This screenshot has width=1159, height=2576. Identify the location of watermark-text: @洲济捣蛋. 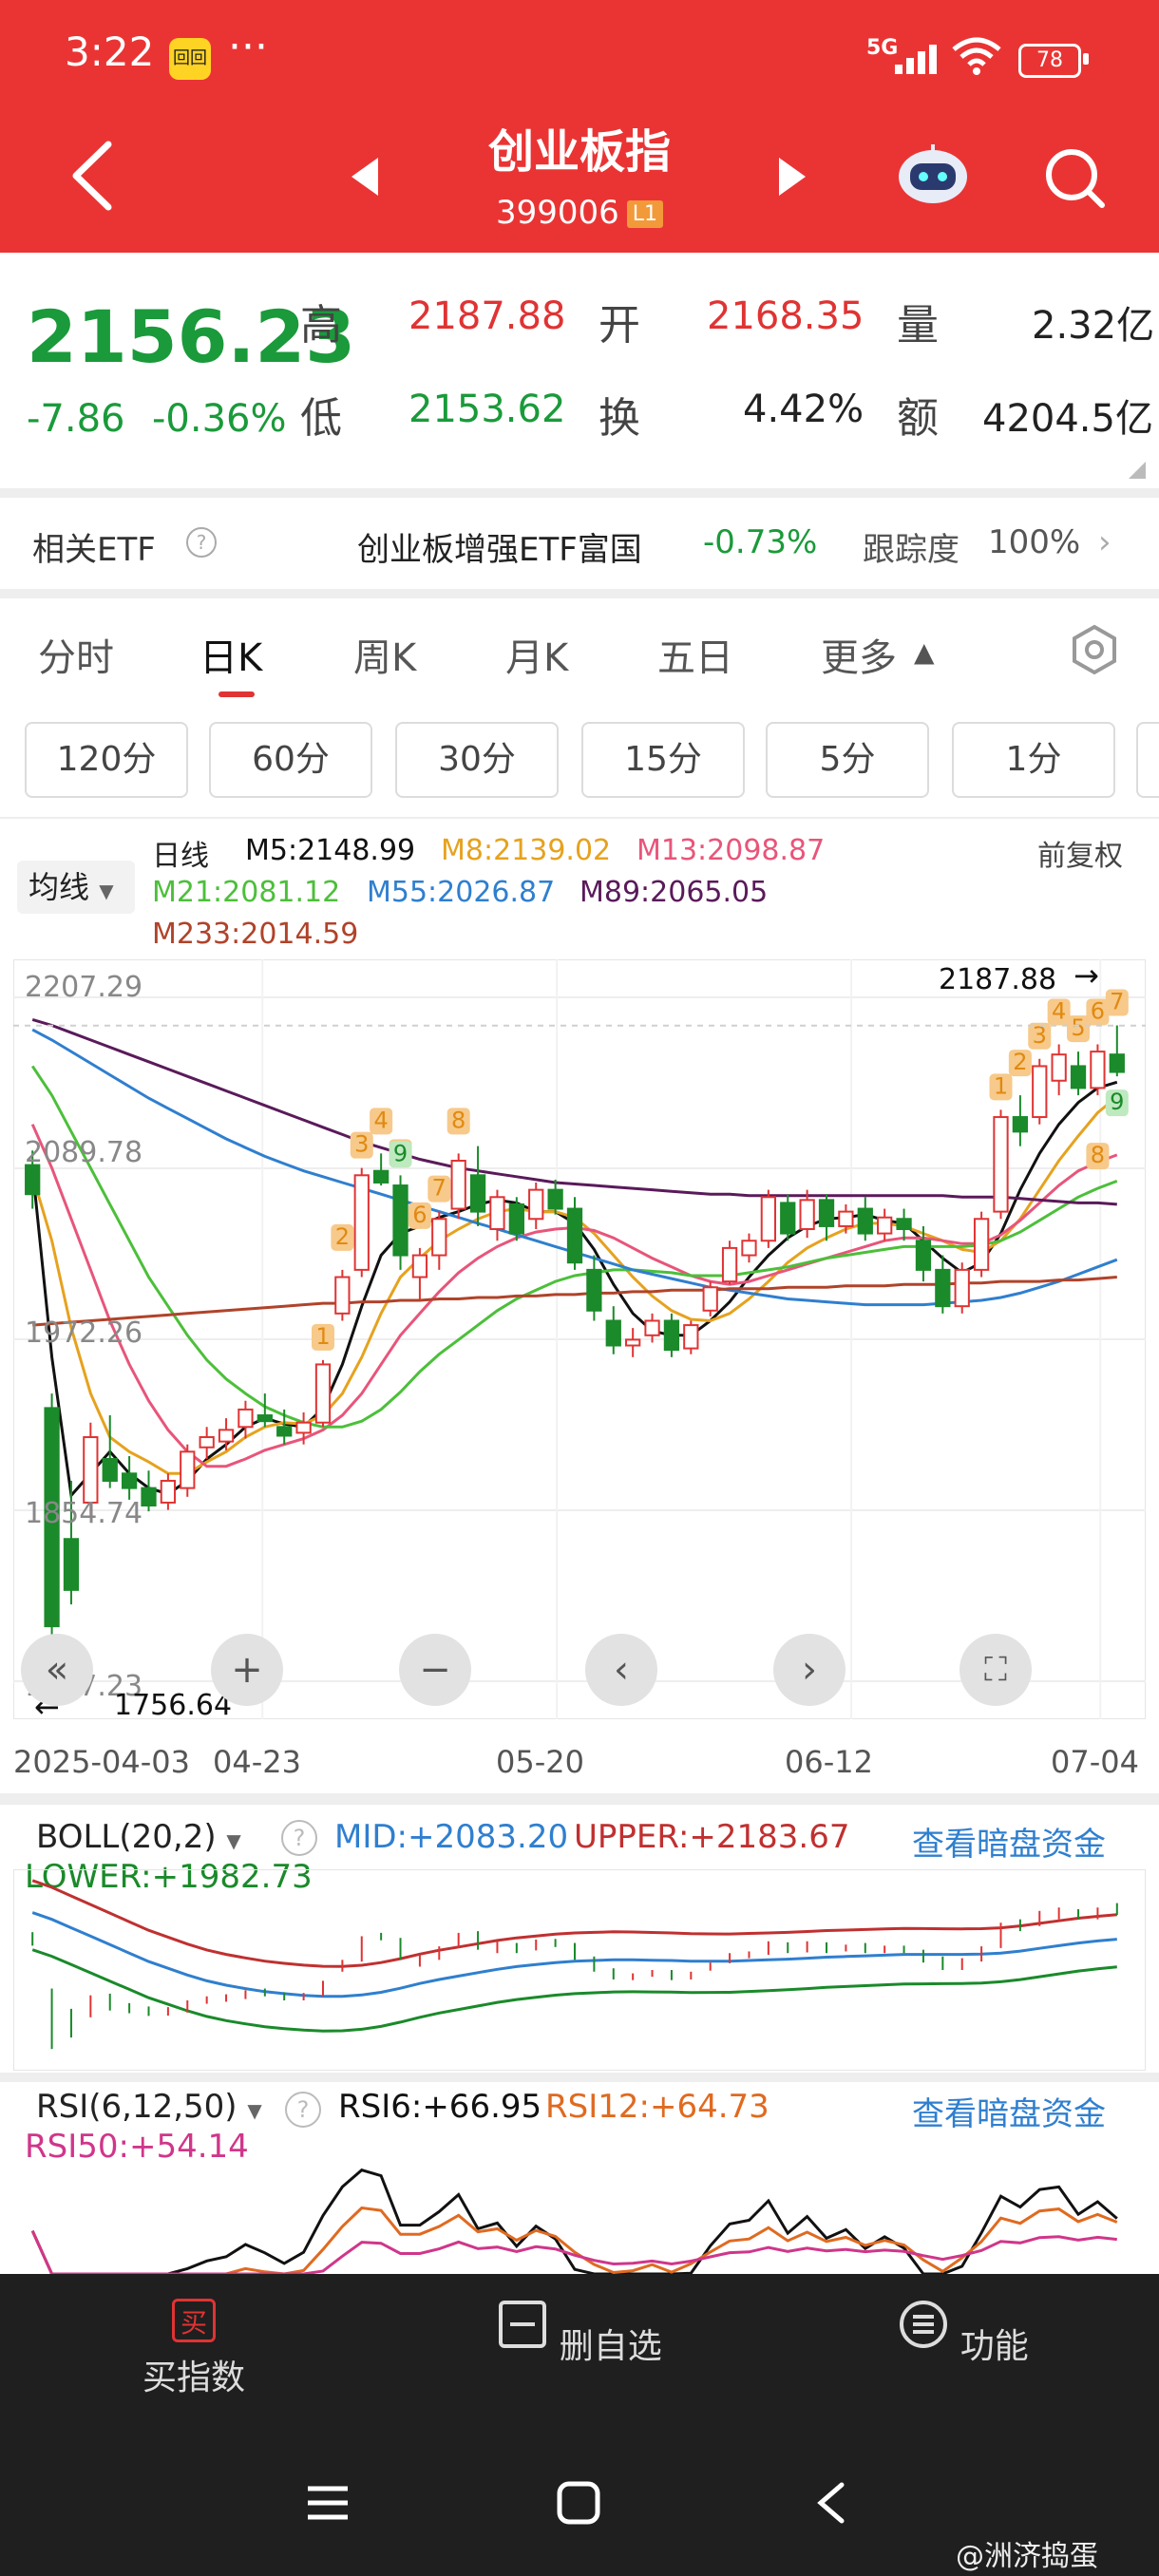
(1027, 2556).